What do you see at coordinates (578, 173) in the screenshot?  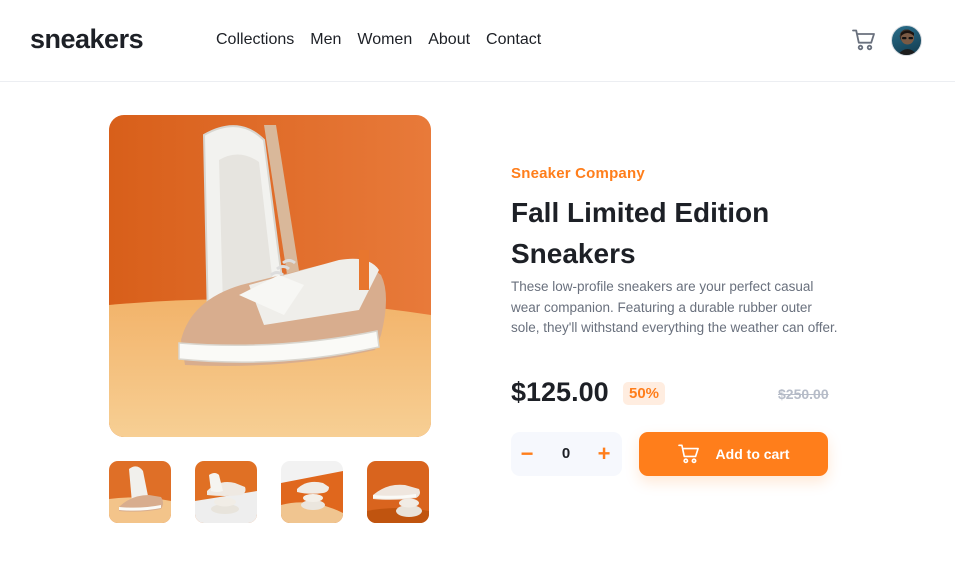 I see `company-name: Sneaker Company` at bounding box center [578, 173].